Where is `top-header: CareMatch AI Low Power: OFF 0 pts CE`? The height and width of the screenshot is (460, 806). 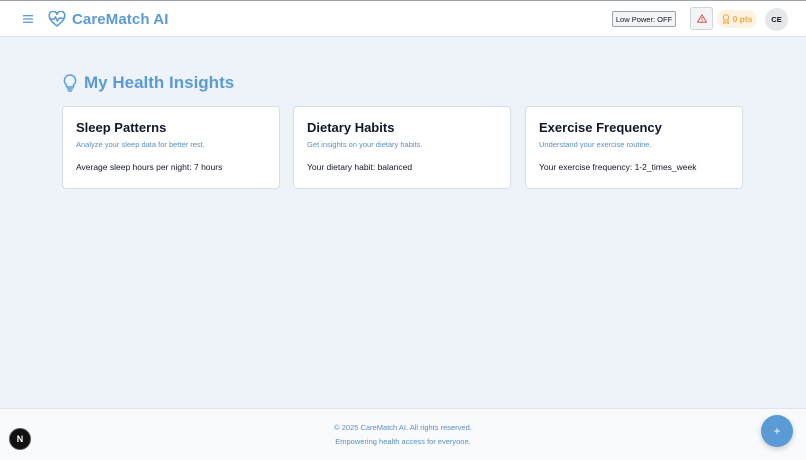
top-header: CareMatch AI Low Power: OFF 0 pts CE is located at coordinates (403, 18).